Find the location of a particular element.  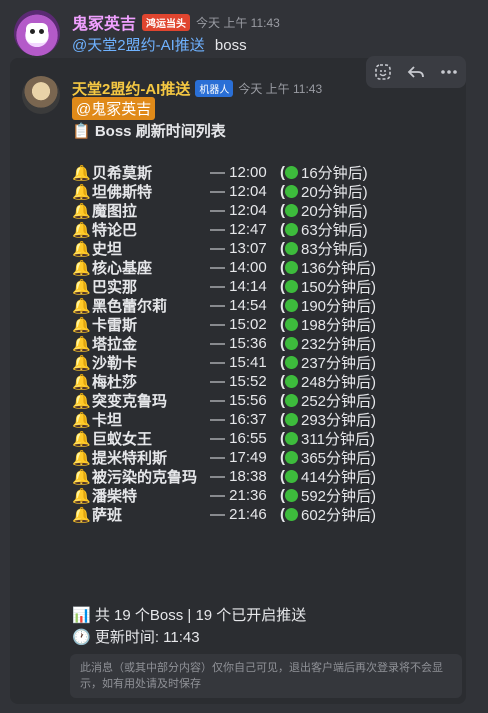

boss-eta: 592分钟后) is located at coordinates (339, 496).